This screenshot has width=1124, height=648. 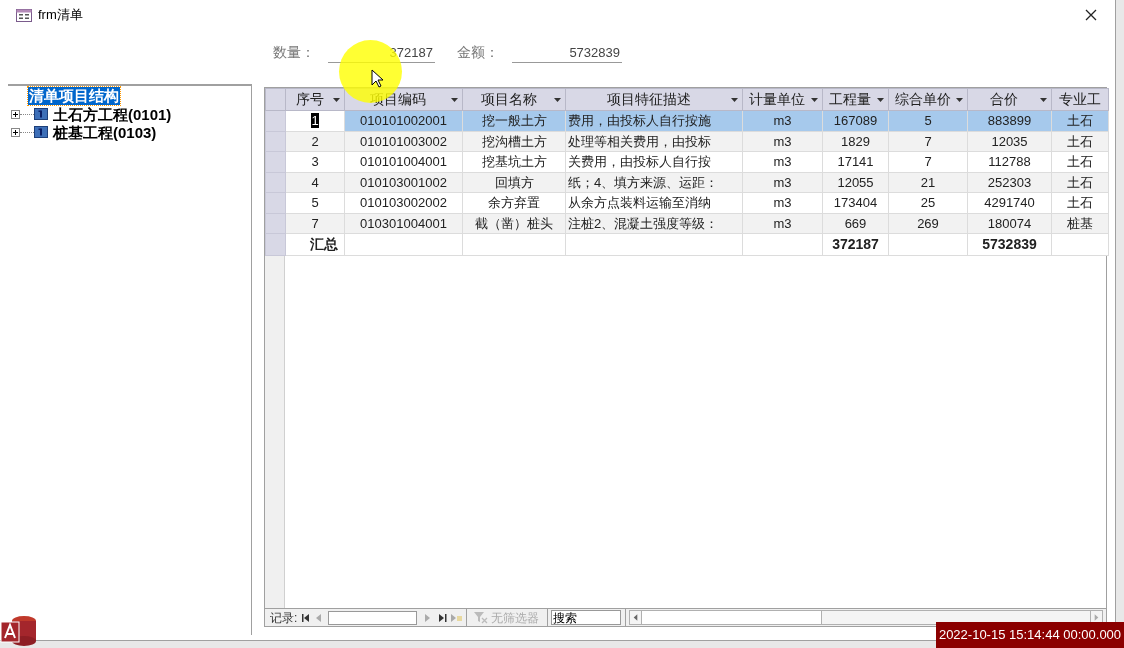 What do you see at coordinates (315, 99) in the screenshot?
I see `column-header: 序号` at bounding box center [315, 99].